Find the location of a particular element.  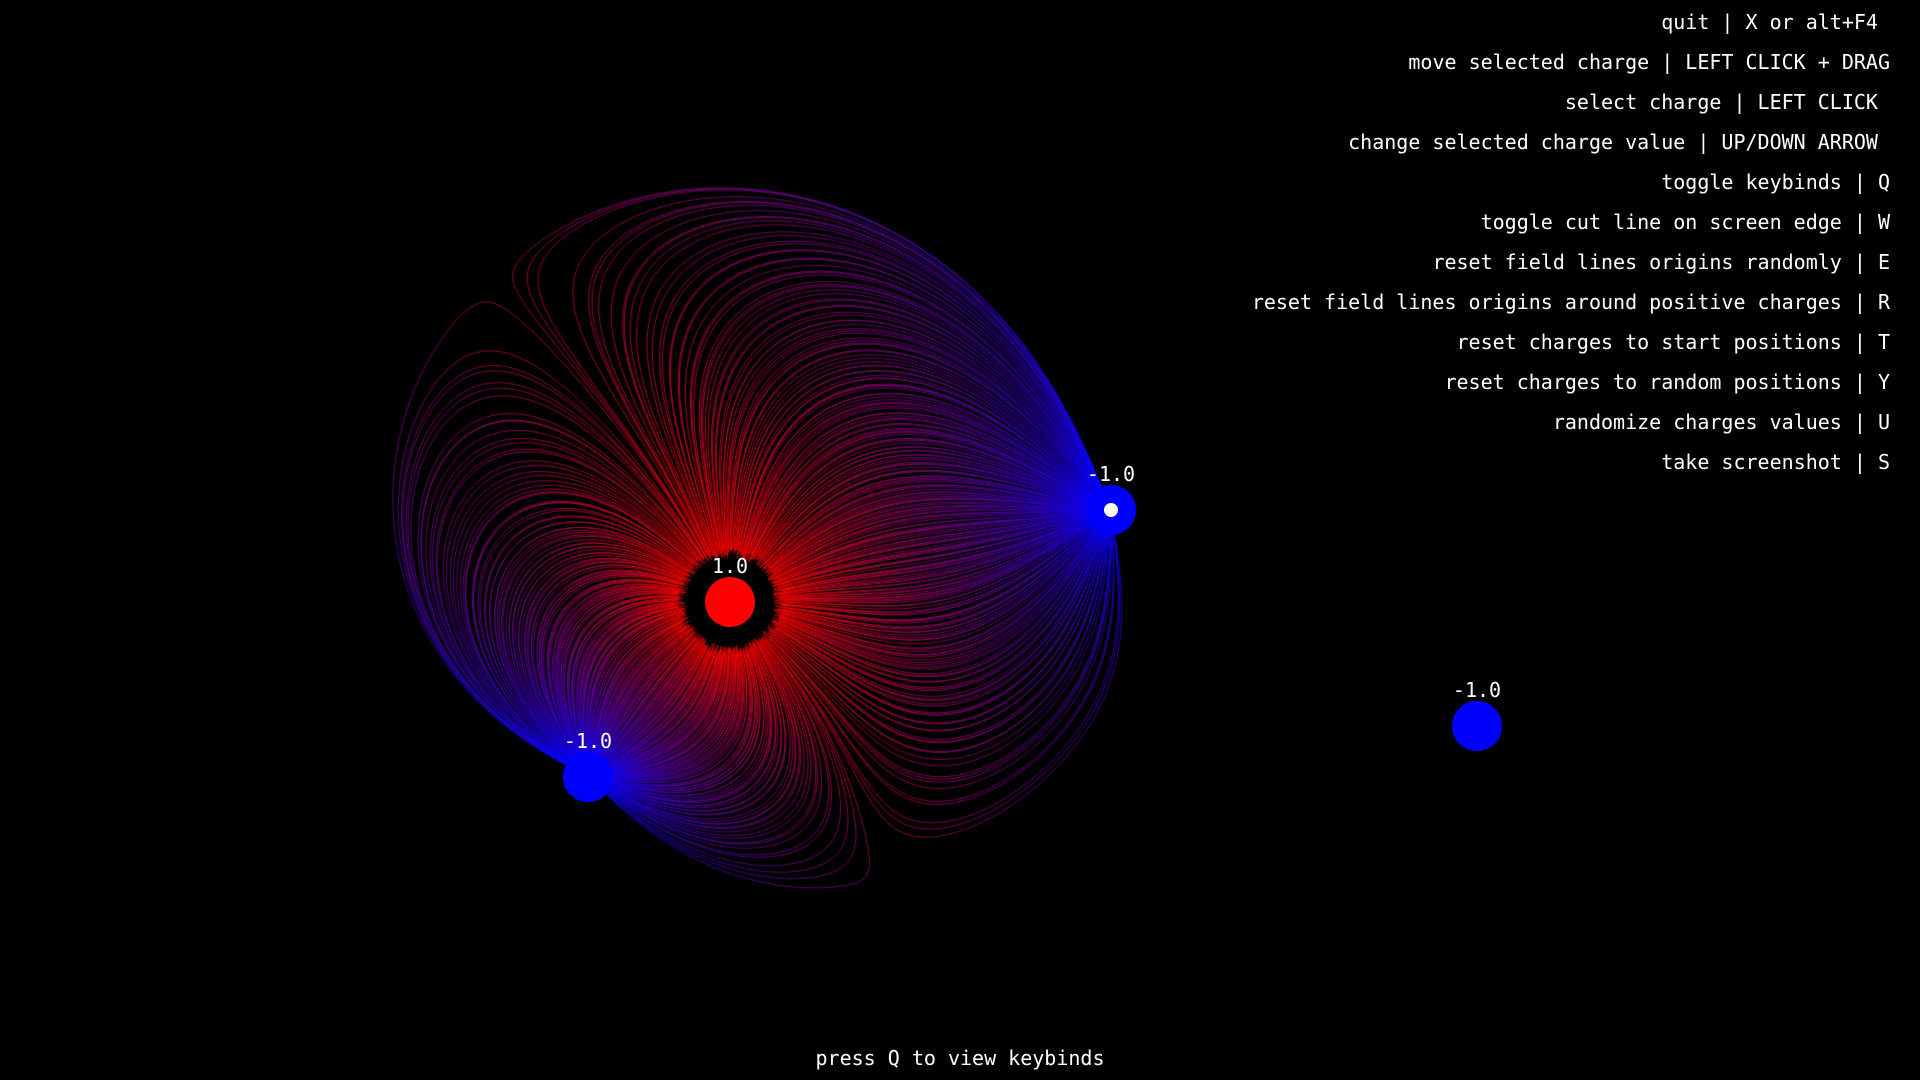

keybind-toggle-cut-line: toggle cut line on screen edge | W is located at coordinates (1685, 222).